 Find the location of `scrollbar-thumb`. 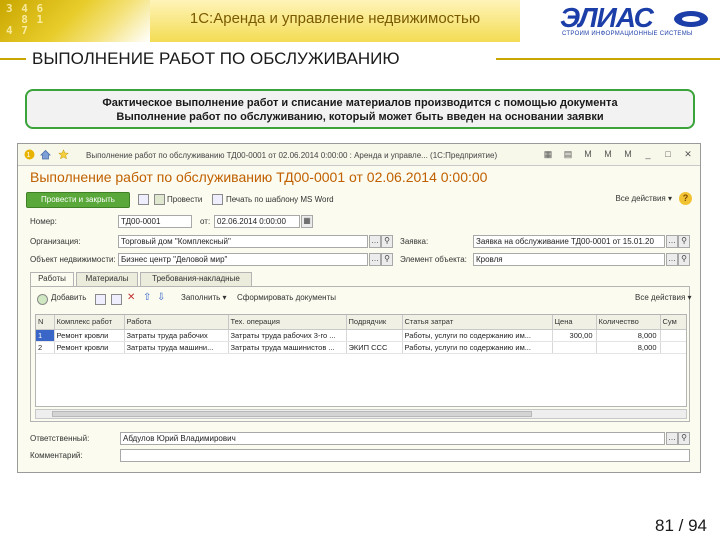

scrollbar-thumb is located at coordinates (292, 414).